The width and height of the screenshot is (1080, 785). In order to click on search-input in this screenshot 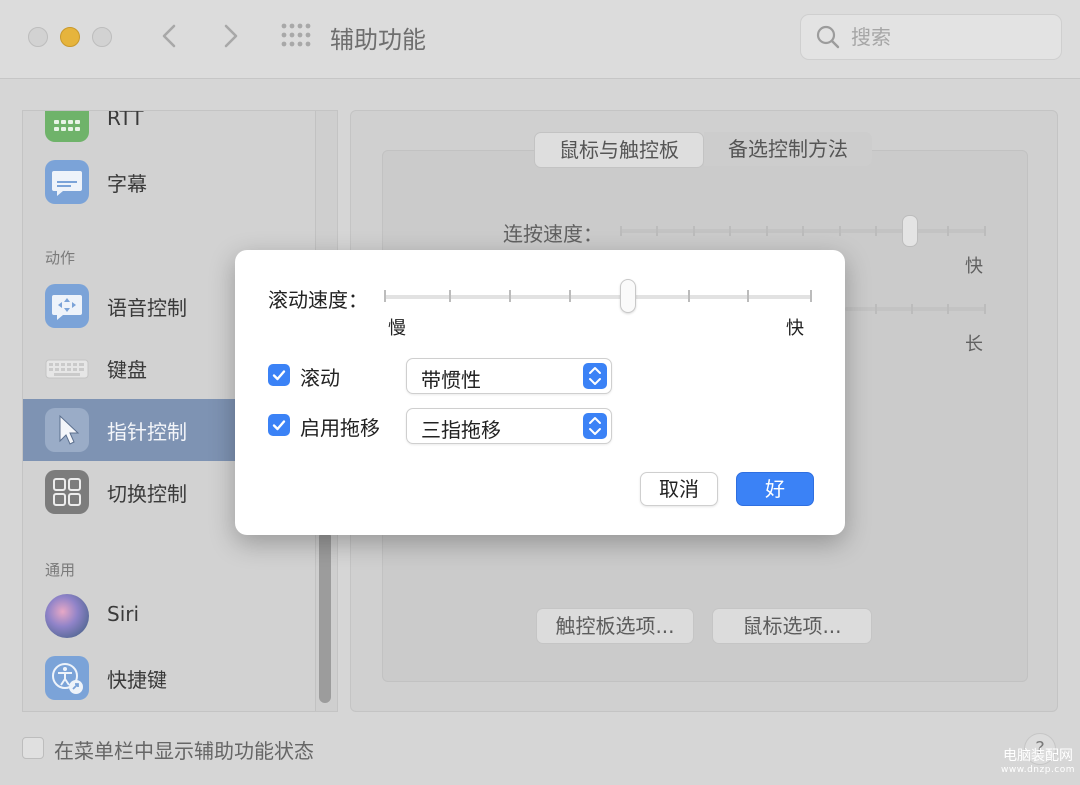, I will do `click(951, 37)`.